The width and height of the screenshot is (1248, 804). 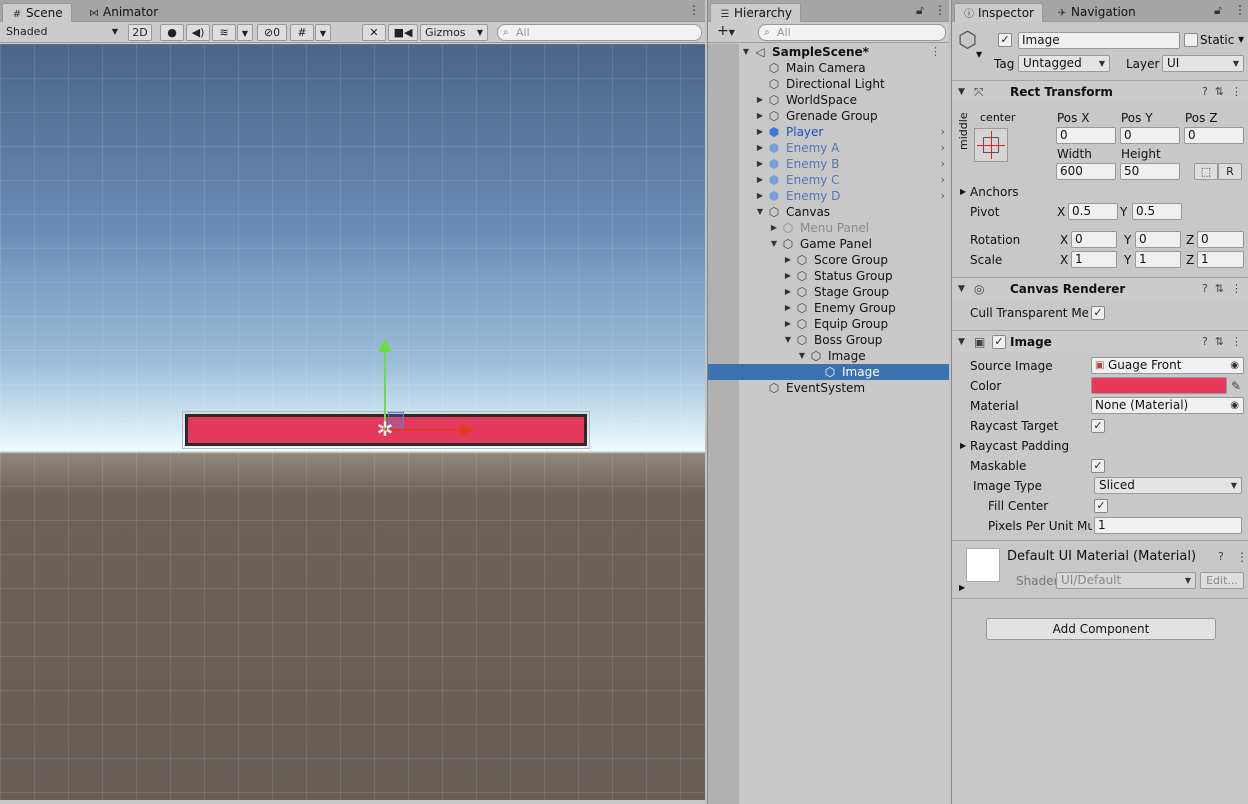 What do you see at coordinates (828, 308) in the screenshot?
I see `hierarchy-item-enemy-group: ▶ ⬡ Enemy Group` at bounding box center [828, 308].